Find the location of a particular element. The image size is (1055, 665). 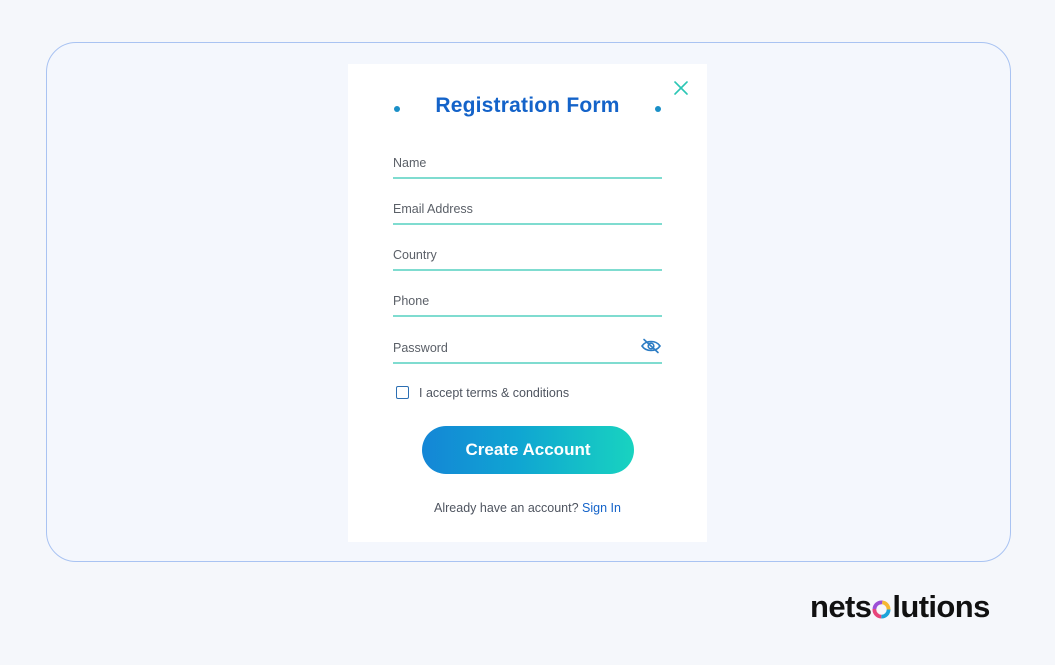

brand-prefix: nets is located at coordinates (841, 606).